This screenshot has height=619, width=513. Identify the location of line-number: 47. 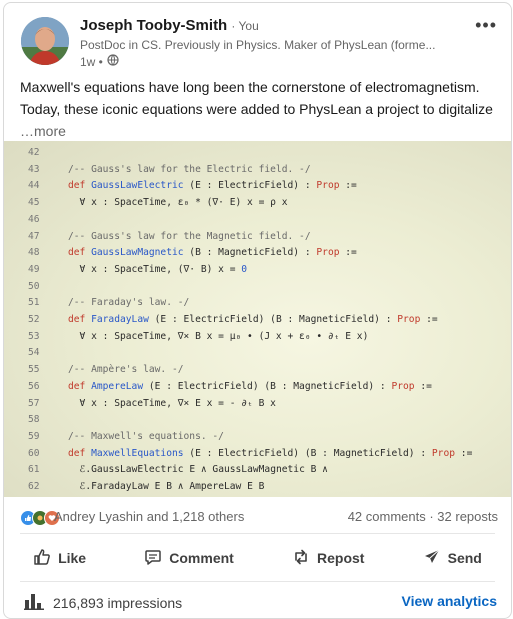
(34, 236).